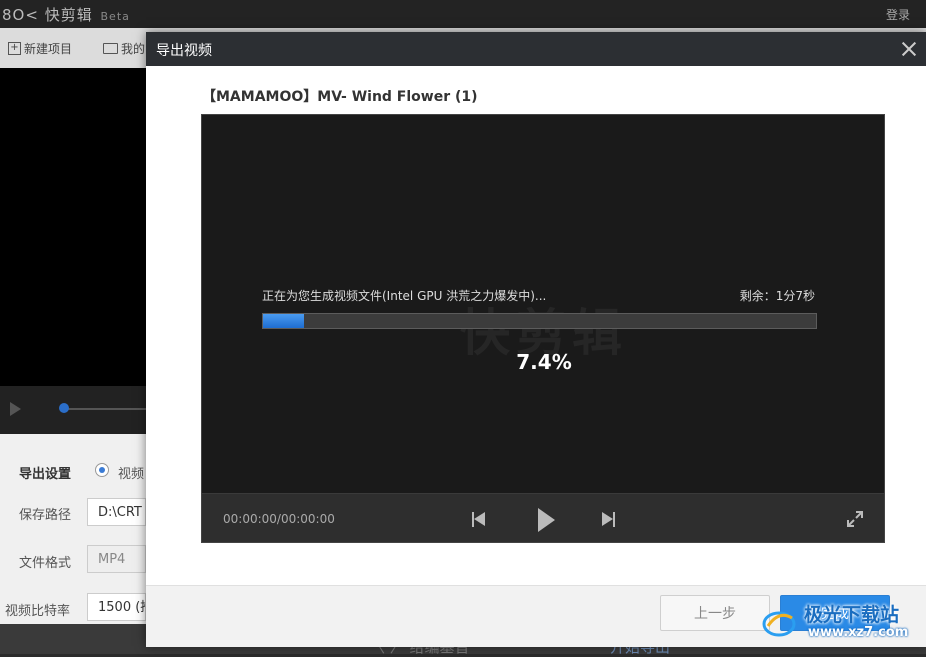 This screenshot has width=926, height=657. I want to click on app-titlebar: 8O< 快剪辑 Beta 登录, so click(463, 14).